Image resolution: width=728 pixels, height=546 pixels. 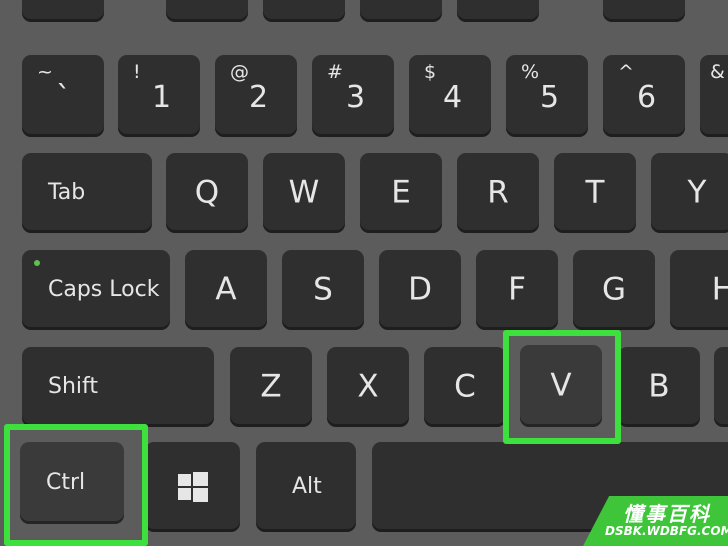 I want to click on key-t: T, so click(x=595, y=193).